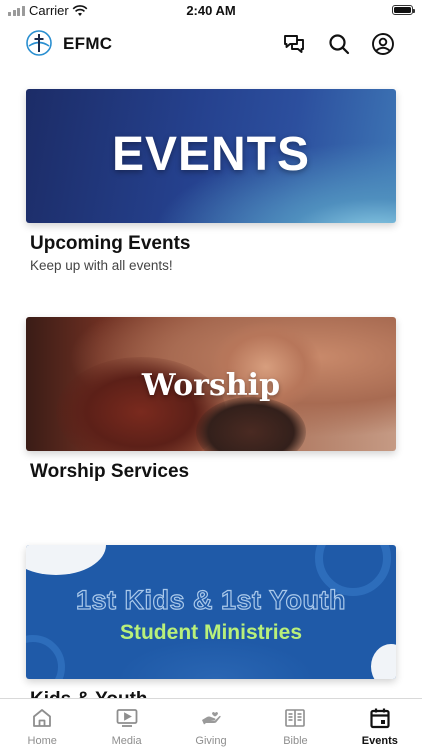  I want to click on logo-icon, so click(39, 43).